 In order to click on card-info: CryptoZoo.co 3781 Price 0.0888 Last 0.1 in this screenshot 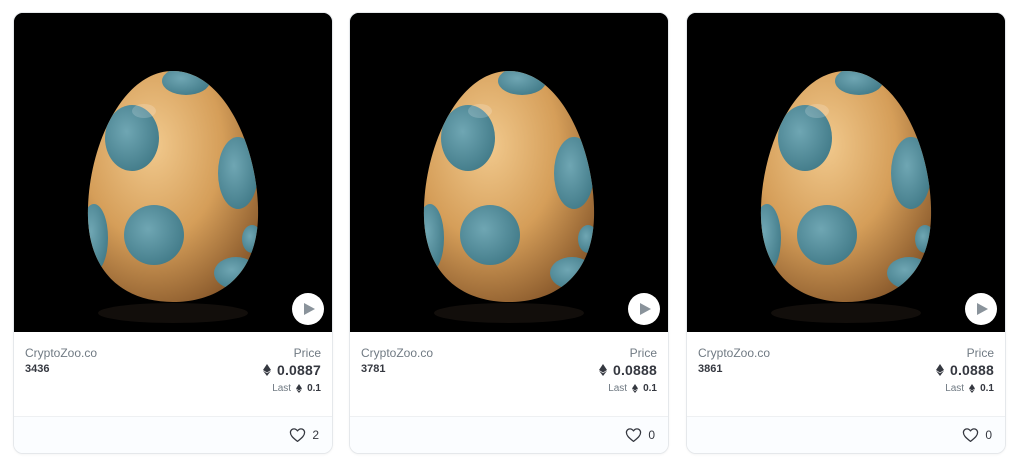, I will do `click(509, 374)`.